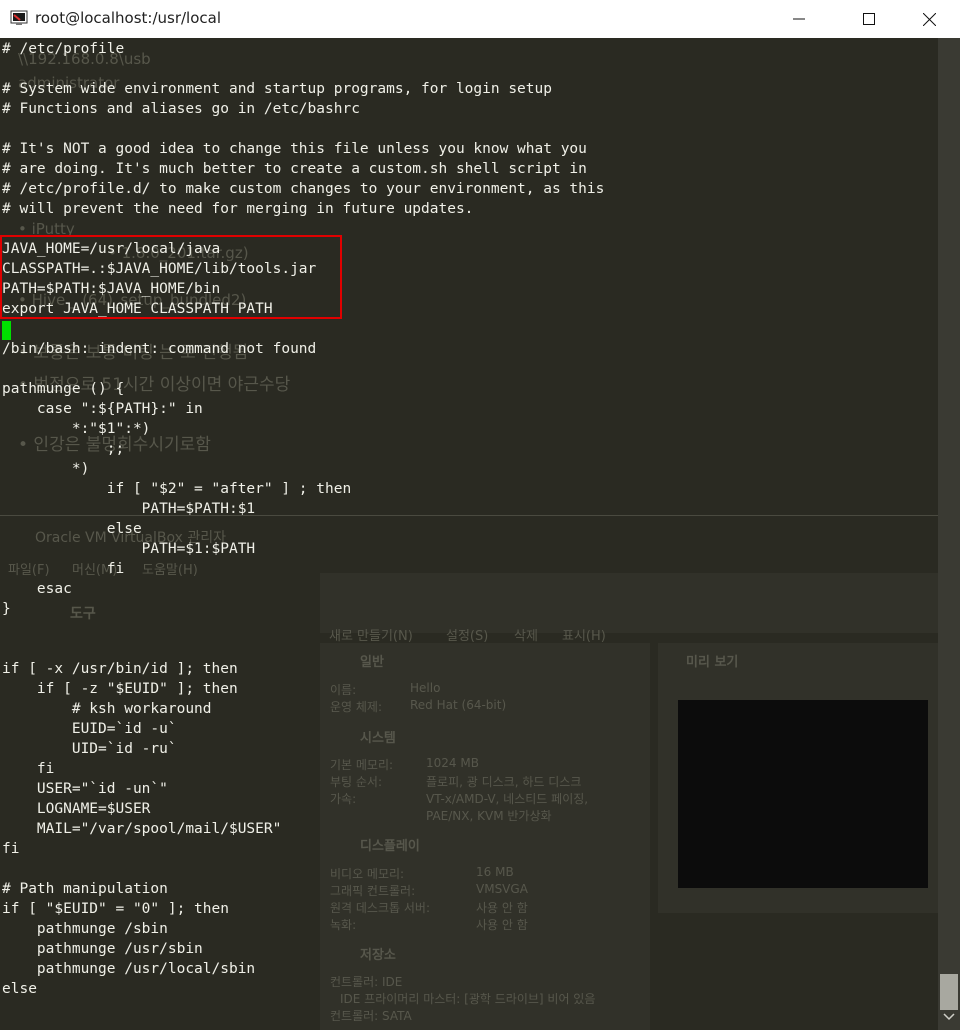  I want to click on terminal-line: UID=`id -ru`, so click(89, 749).